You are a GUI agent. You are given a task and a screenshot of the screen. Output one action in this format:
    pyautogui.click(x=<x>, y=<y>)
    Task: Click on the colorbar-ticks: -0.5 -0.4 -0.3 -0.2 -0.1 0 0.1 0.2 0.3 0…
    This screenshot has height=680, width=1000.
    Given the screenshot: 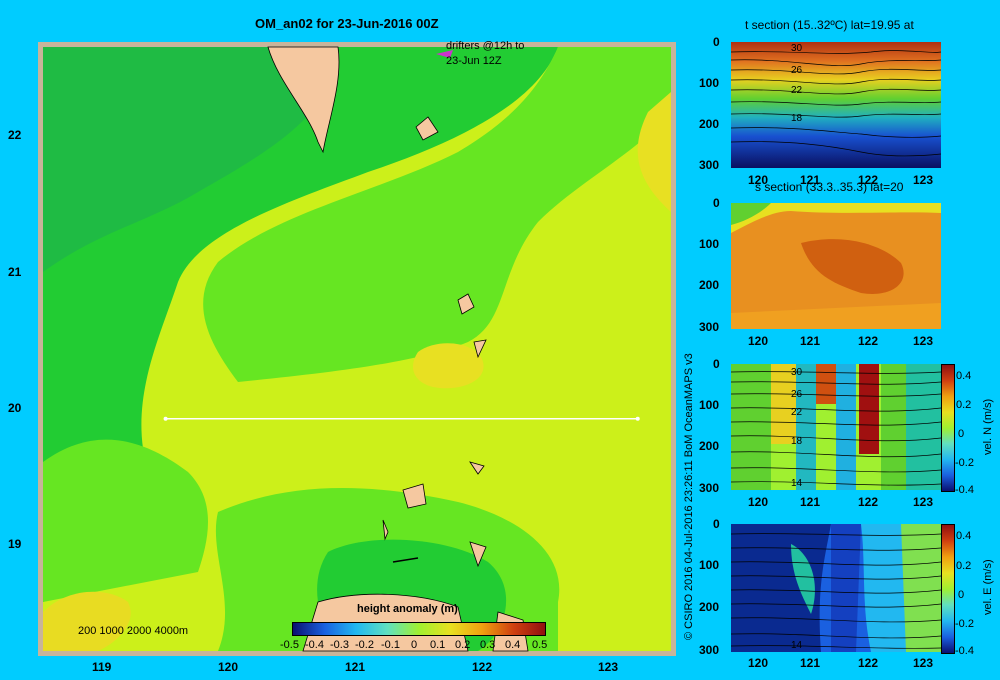 What is the action you would take?
    pyautogui.click(x=415, y=646)
    